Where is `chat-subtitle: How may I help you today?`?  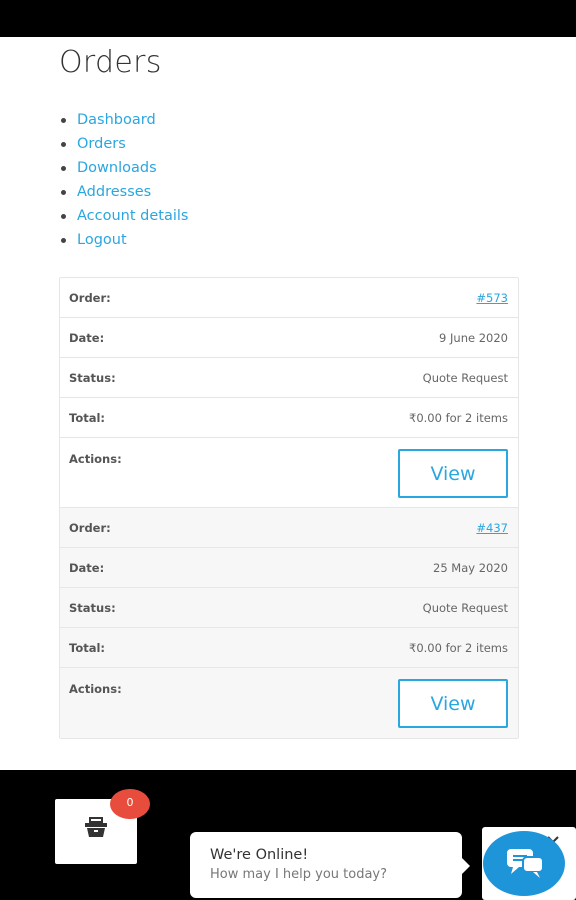 chat-subtitle: How may I help you today? is located at coordinates (299, 874).